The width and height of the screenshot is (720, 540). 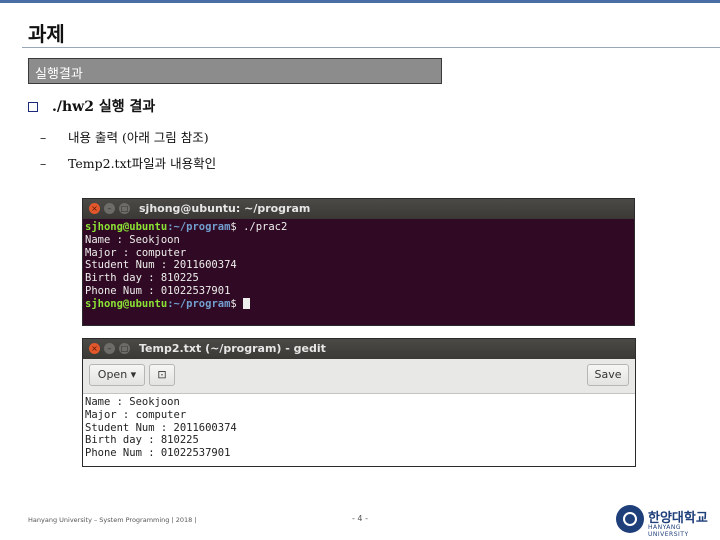 What do you see at coordinates (360, 1) in the screenshot?
I see `top-rule` at bounding box center [360, 1].